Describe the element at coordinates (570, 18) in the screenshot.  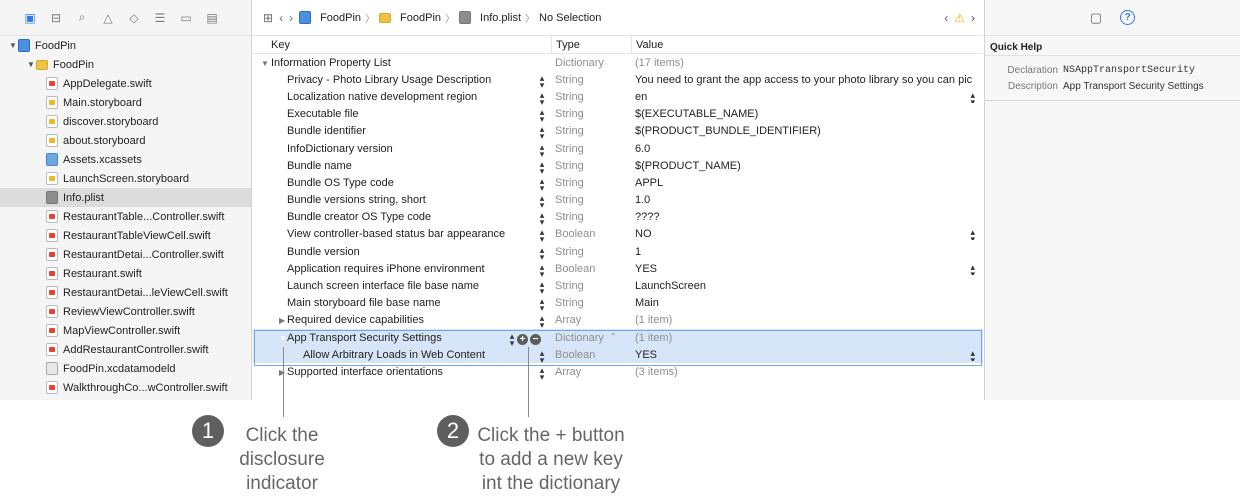
I see `breadcrumb-selection: No Selection` at that location.